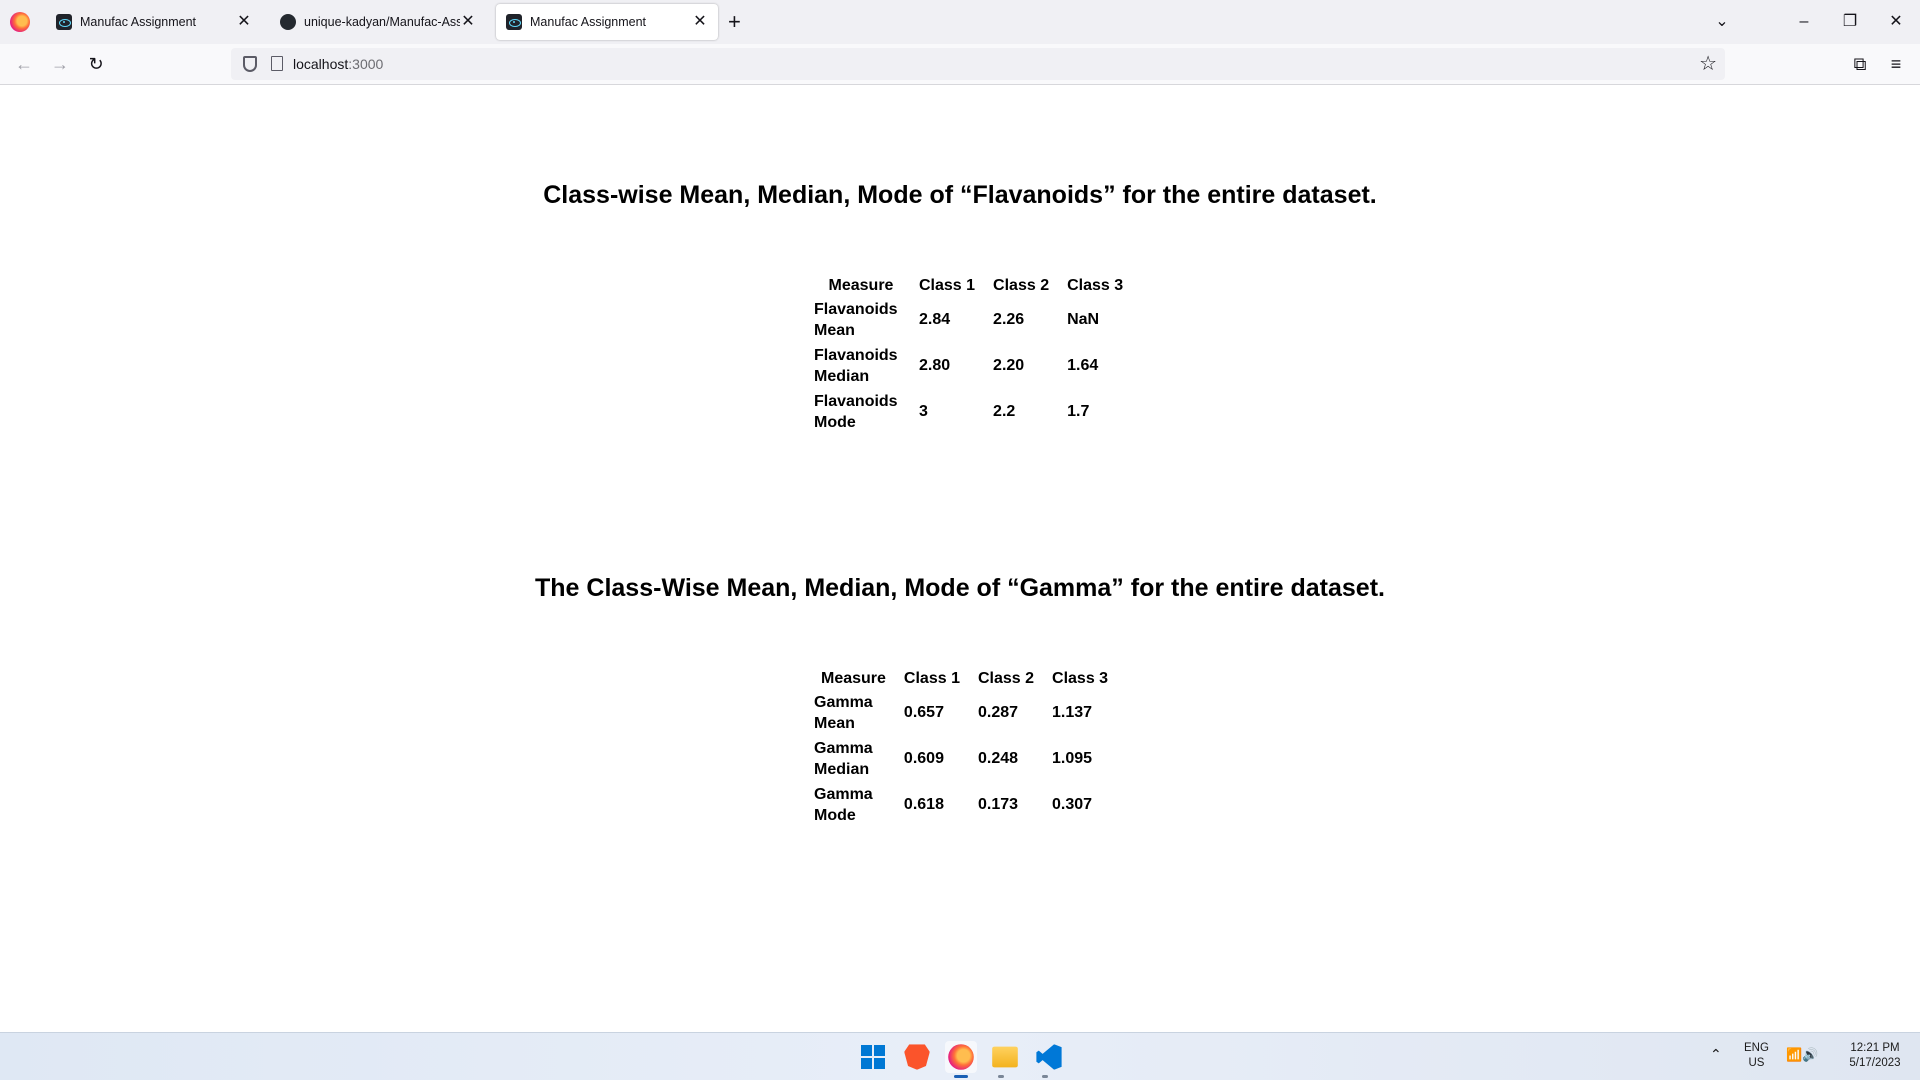  What do you see at coordinates (1083, 319) in the screenshot?
I see `value-cell: NaN` at bounding box center [1083, 319].